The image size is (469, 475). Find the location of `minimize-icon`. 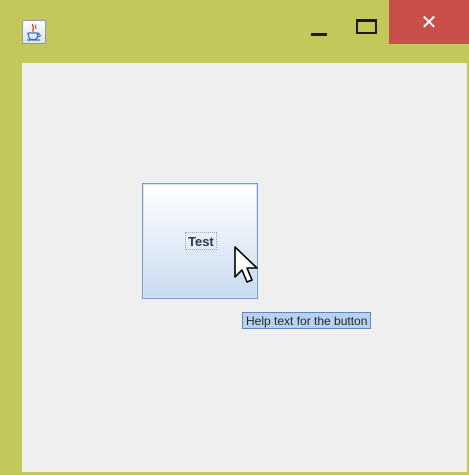

minimize-icon is located at coordinates (319, 34).